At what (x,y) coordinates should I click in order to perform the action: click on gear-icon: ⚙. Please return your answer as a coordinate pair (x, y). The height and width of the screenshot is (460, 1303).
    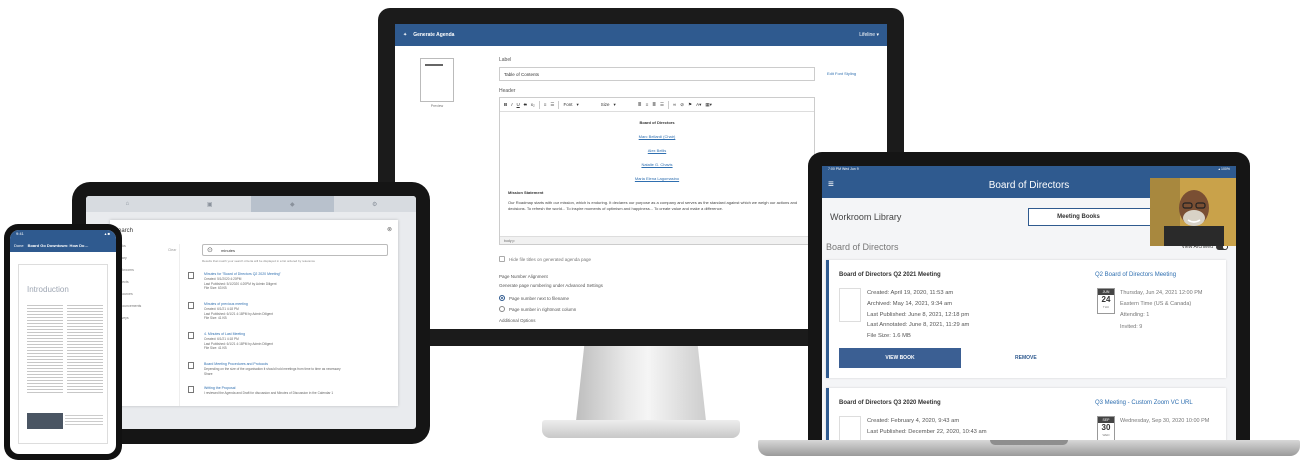
    Looking at the image, I should click on (375, 204).